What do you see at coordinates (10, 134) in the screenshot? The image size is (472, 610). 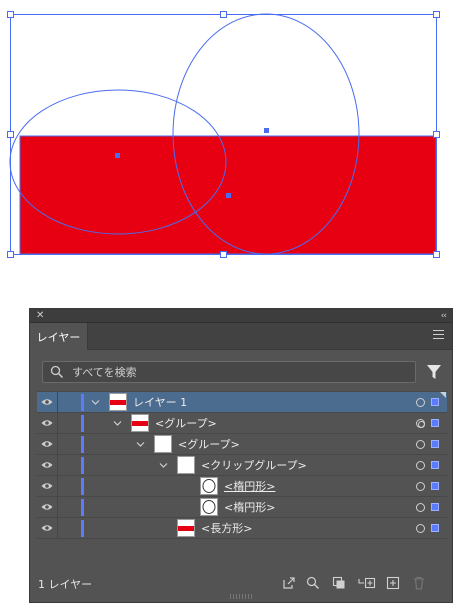 I see `handle-middle-left` at bounding box center [10, 134].